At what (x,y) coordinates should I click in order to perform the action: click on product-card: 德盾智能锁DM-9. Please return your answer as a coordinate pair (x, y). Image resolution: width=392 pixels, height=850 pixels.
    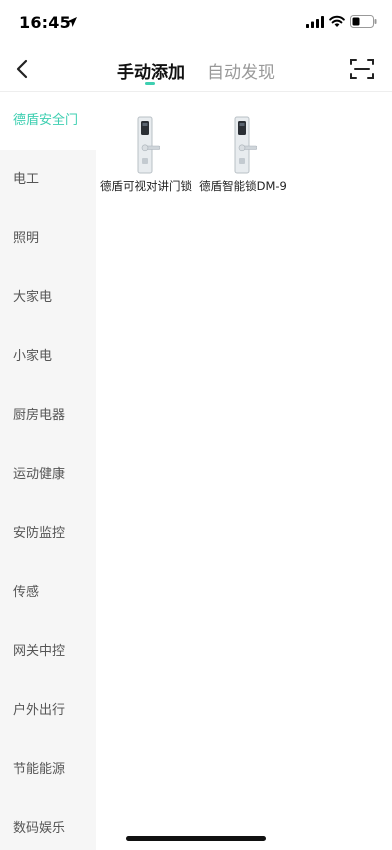
    Looking at the image, I should click on (243, 155).